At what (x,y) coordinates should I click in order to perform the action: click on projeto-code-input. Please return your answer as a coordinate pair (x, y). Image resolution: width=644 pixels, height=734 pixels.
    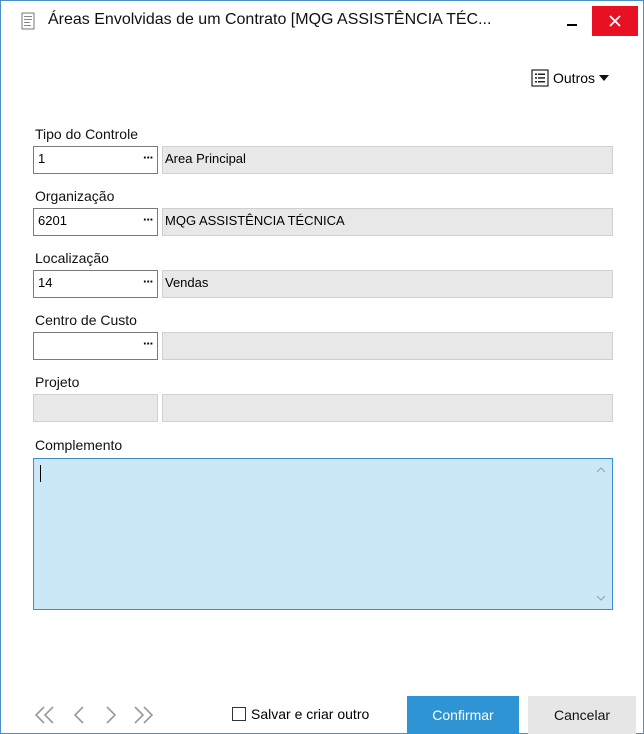
    Looking at the image, I should click on (95, 408).